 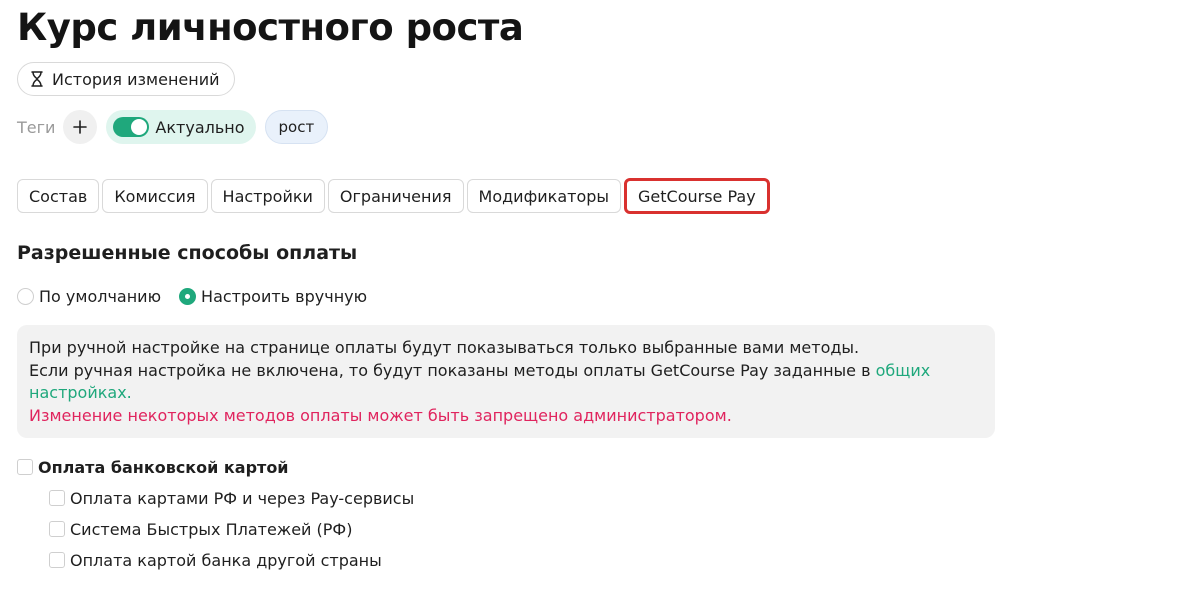 I want to click on radio-default: По умолчанию, so click(x=89, y=296).